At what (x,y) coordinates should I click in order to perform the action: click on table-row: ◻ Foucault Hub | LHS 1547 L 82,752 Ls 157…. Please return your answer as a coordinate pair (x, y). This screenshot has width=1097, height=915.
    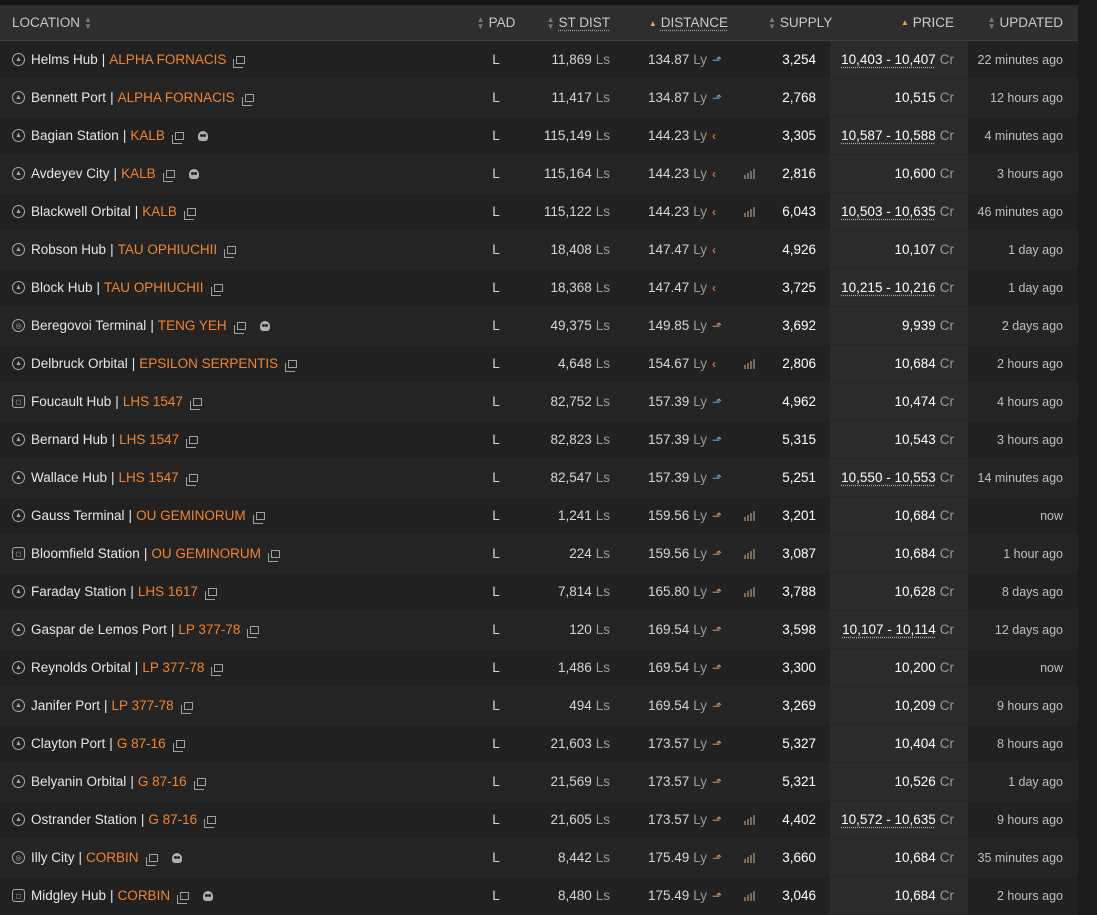
    Looking at the image, I should click on (539, 402).